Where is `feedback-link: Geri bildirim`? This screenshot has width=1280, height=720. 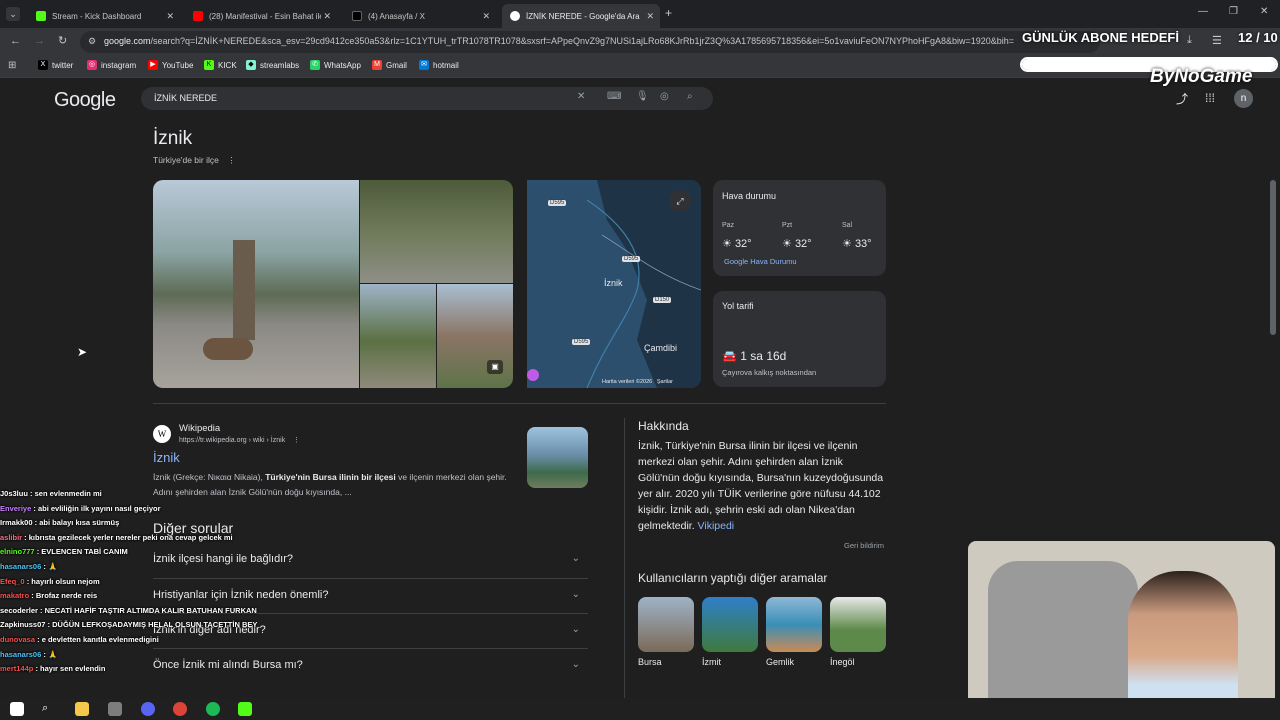 feedback-link: Geri bildirim is located at coordinates (864, 545).